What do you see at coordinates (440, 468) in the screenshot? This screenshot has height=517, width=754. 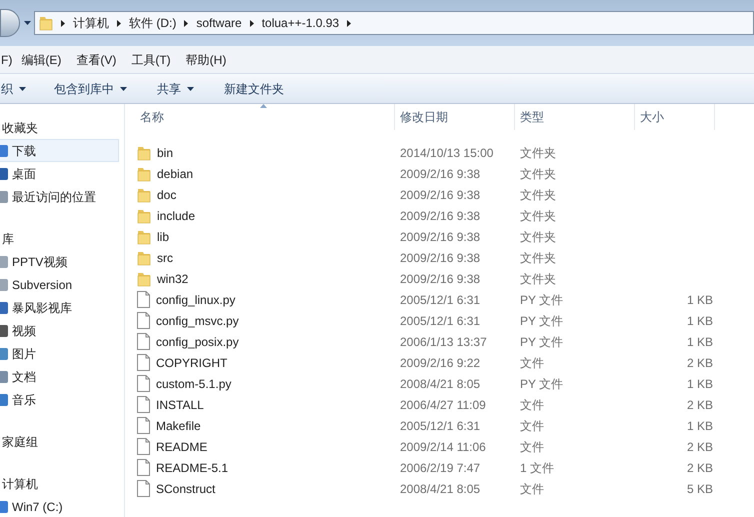 I see `date-cell-text: 2006/2/19 7:47` at bounding box center [440, 468].